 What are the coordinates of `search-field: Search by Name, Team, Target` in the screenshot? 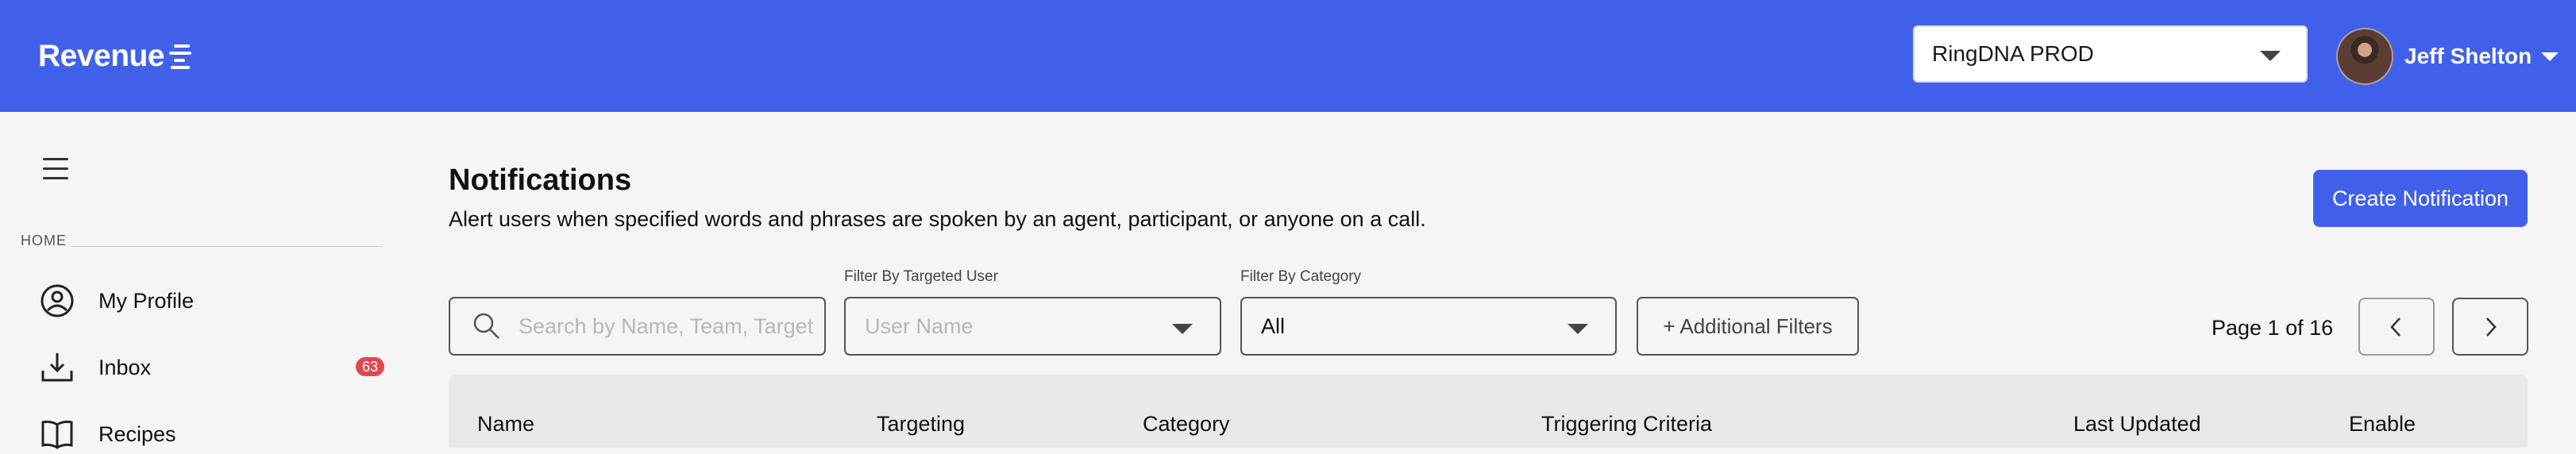 It's located at (637, 327).